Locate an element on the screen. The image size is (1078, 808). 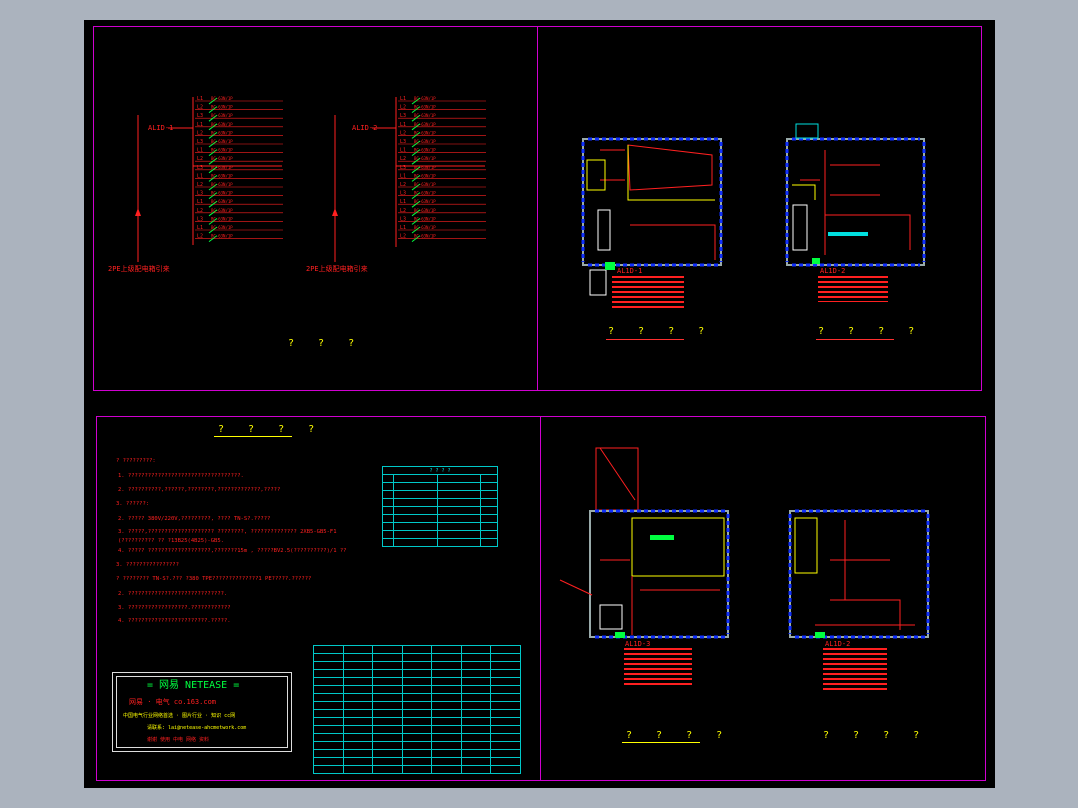
plan4-panel-label: AL1D-2 is located at coordinates (838, 644).